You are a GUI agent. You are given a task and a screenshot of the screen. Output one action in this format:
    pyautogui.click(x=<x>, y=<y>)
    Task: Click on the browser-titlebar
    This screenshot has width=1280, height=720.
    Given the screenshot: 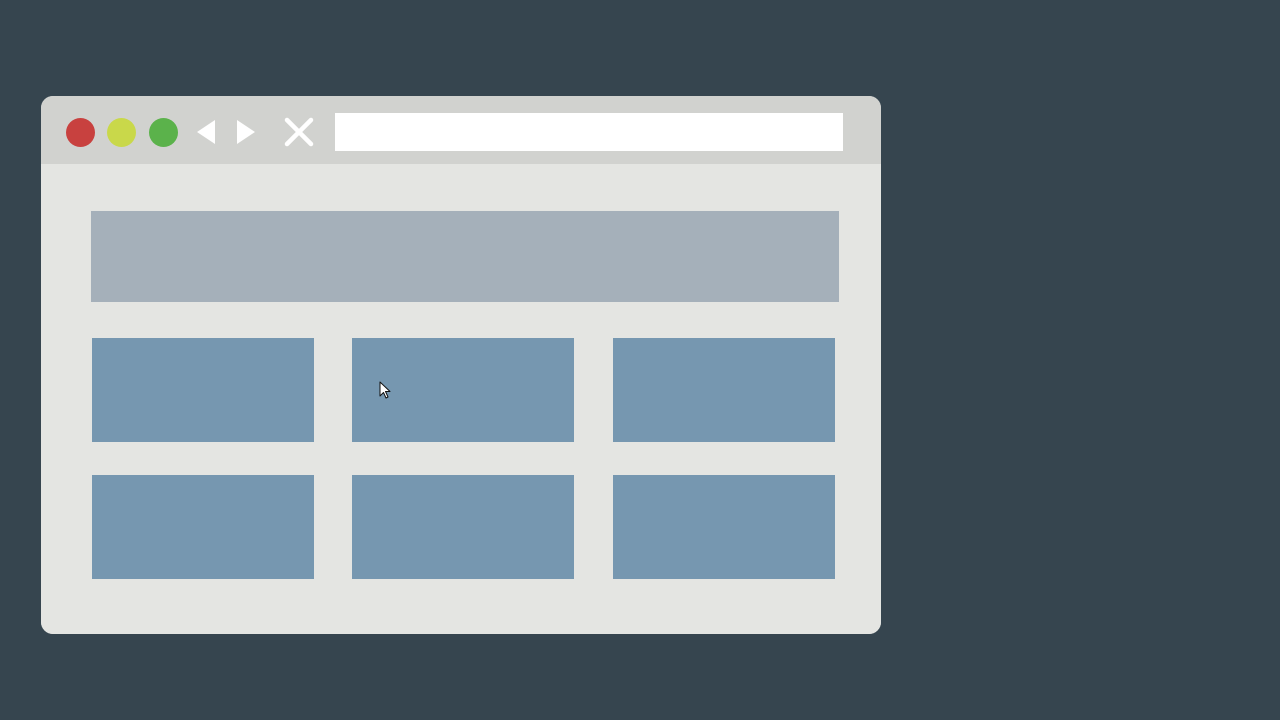 What is the action you would take?
    pyautogui.click(x=461, y=130)
    